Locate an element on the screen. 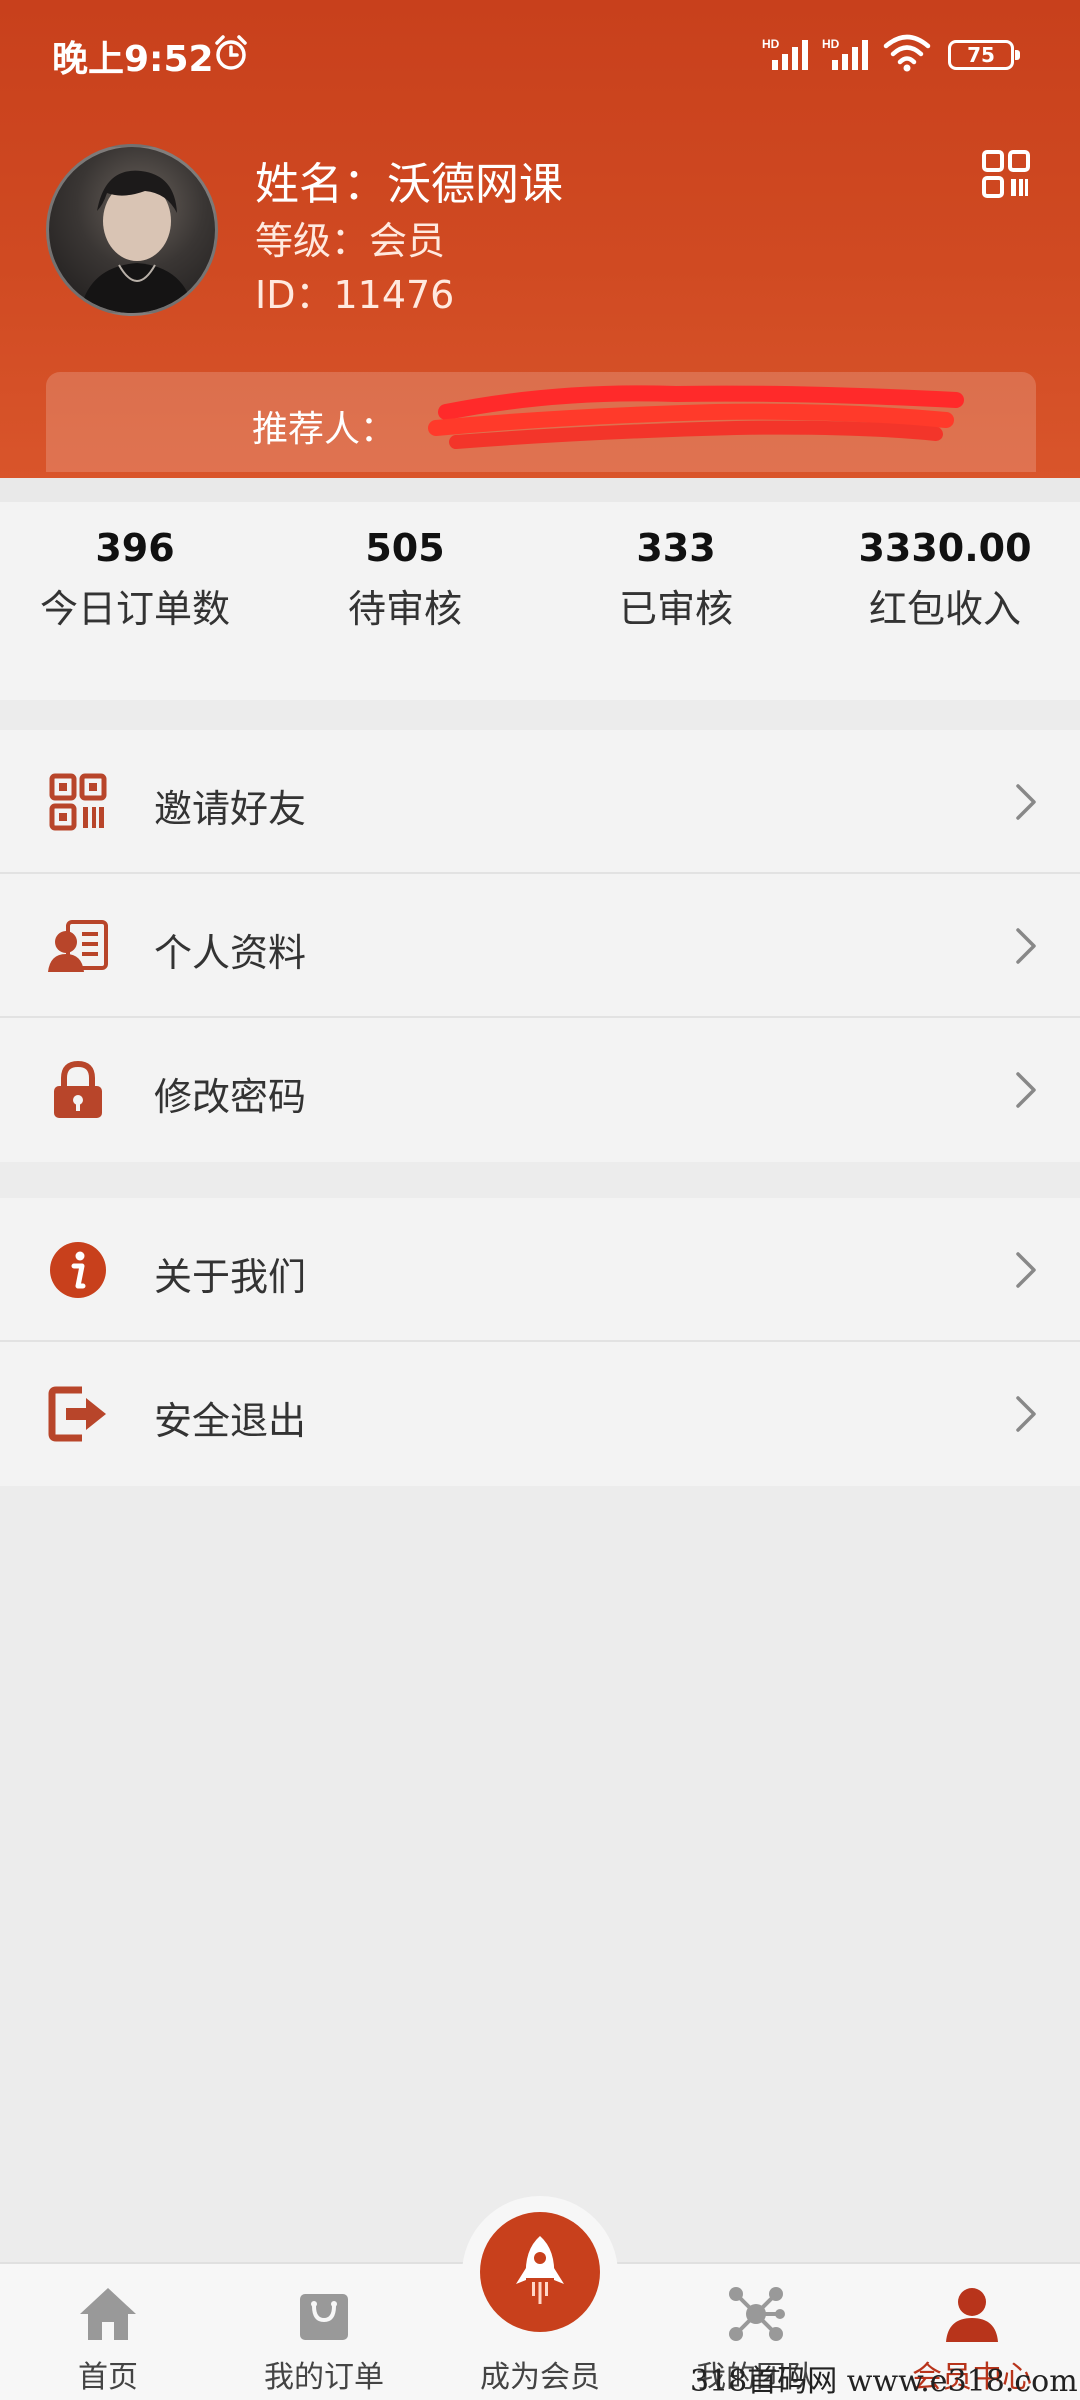 This screenshot has width=1080, height=2400. menu-label: 邀请好友 is located at coordinates (230, 809).